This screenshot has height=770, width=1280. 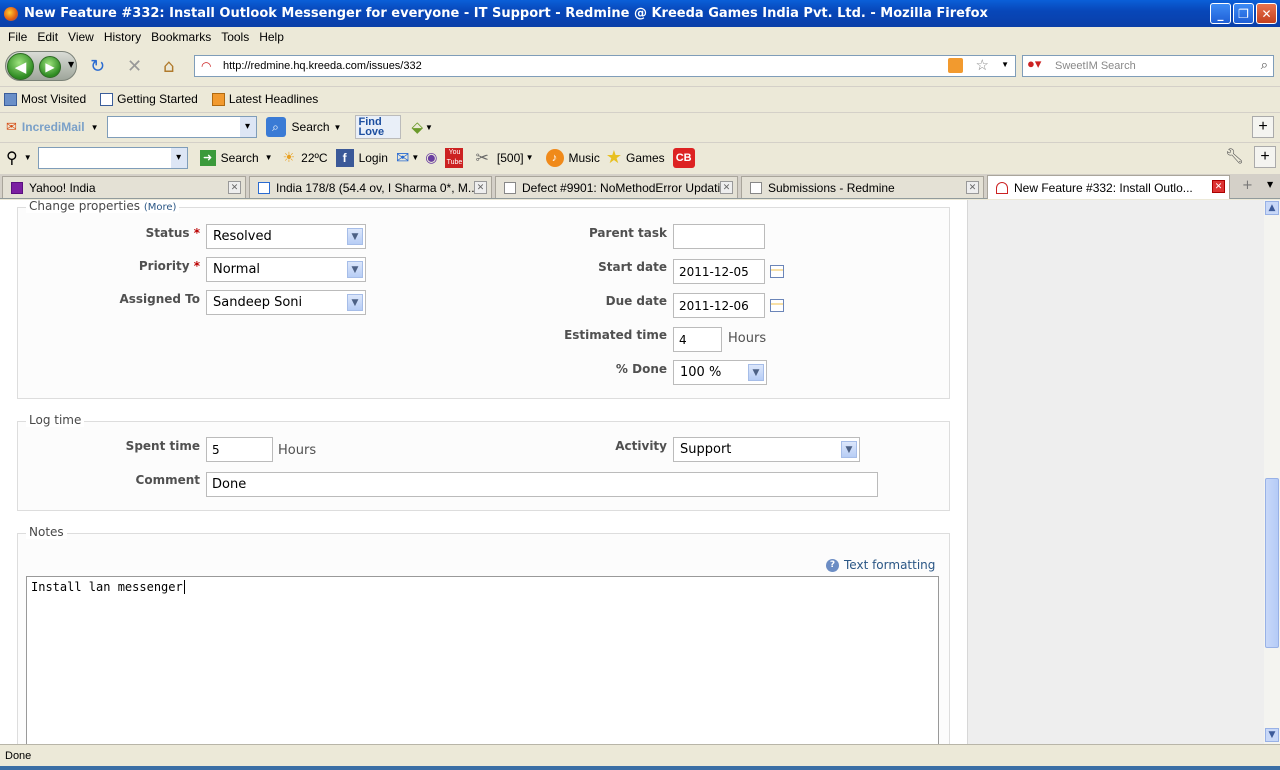 What do you see at coordinates (311, 127) in the screenshot?
I see `incredimail-search-button: Search` at bounding box center [311, 127].